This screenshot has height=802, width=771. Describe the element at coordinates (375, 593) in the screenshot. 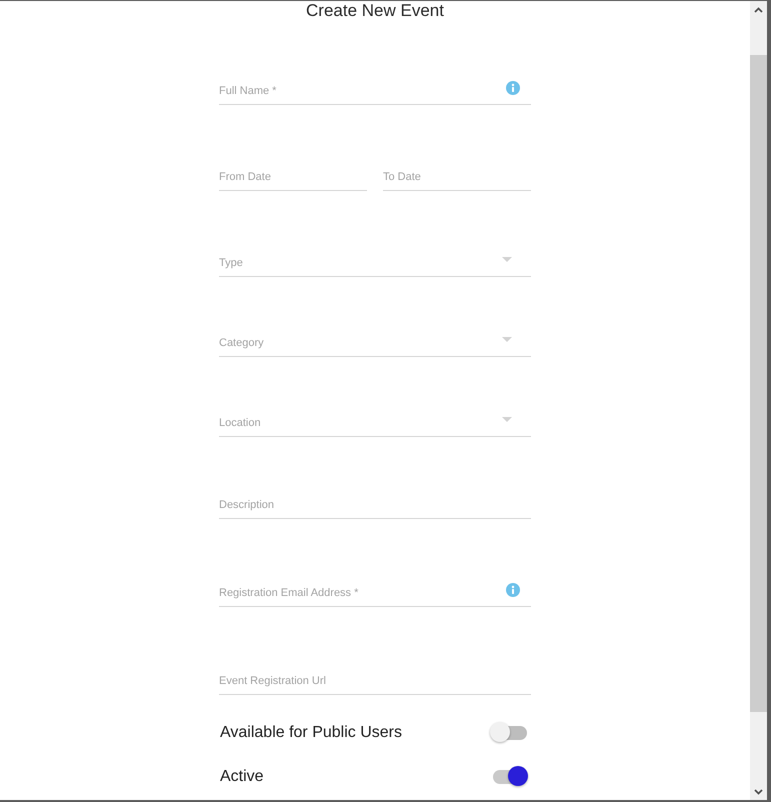

I see `text-field: Registration Email Address *` at that location.